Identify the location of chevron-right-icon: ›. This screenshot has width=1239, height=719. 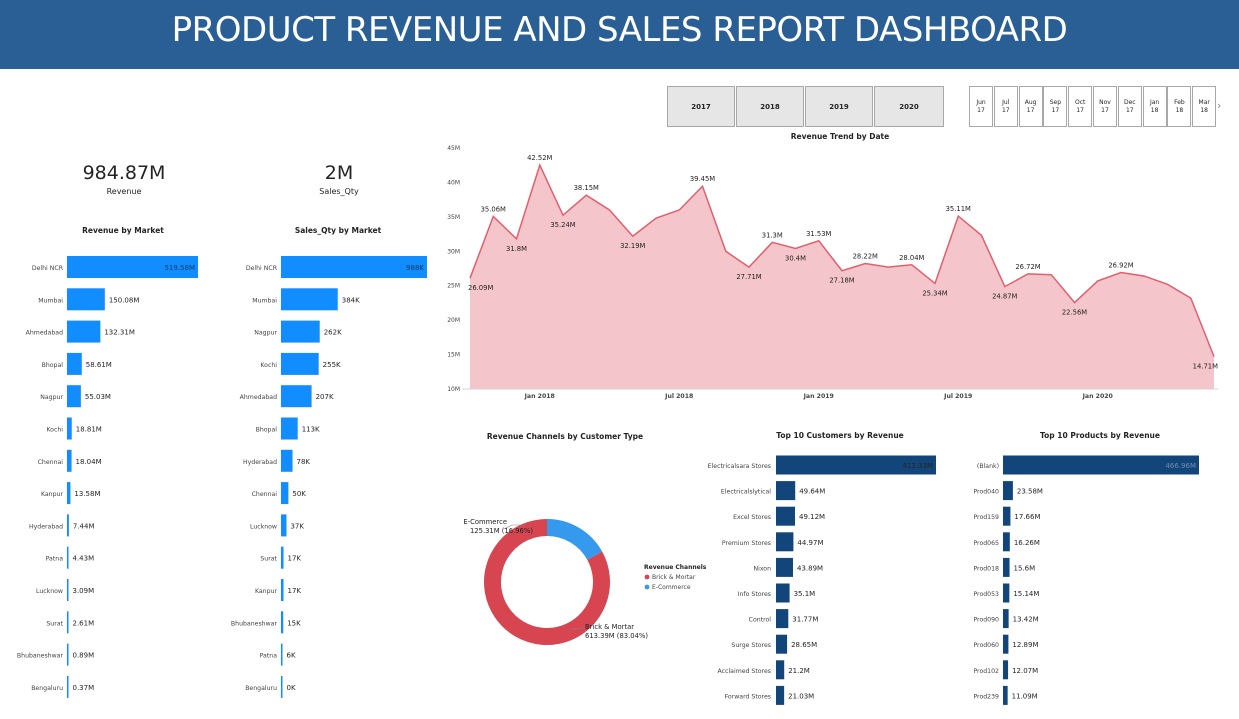
(1222, 106).